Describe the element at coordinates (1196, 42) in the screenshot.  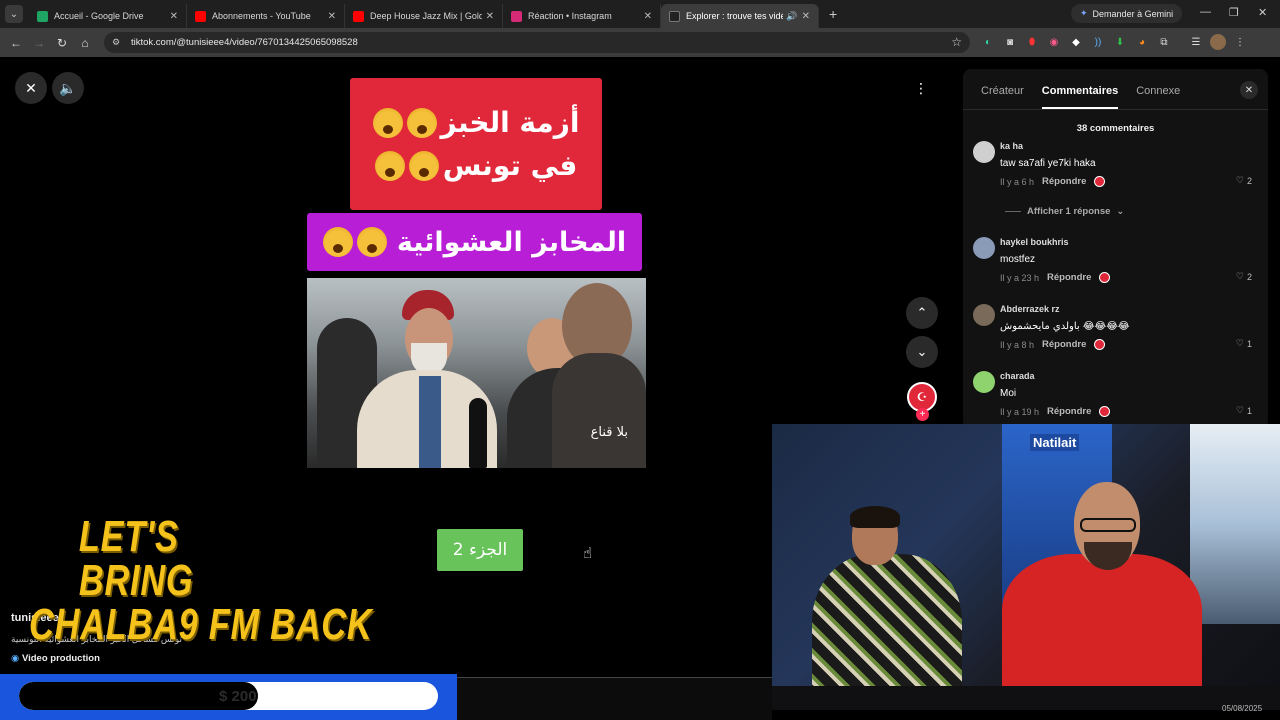
I see `reading-list-icon: ☰` at that location.